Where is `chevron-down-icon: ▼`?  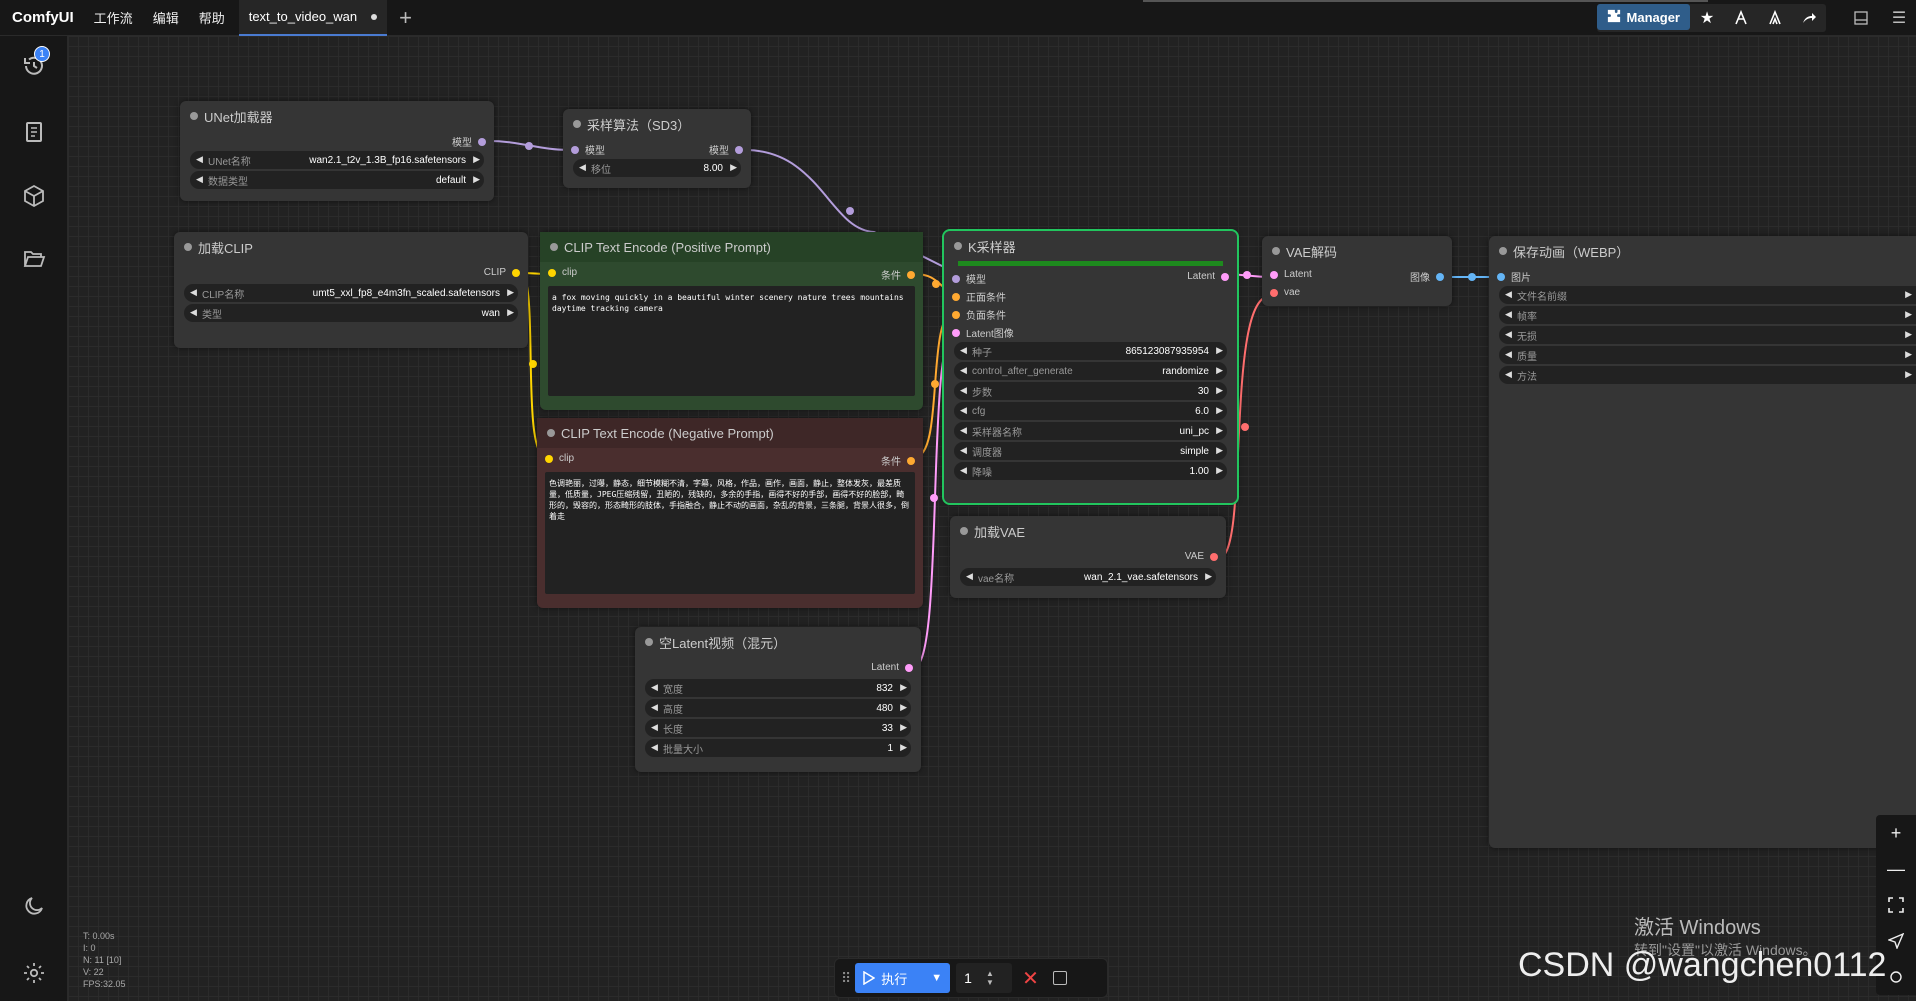 chevron-down-icon: ▼ is located at coordinates (936, 978).